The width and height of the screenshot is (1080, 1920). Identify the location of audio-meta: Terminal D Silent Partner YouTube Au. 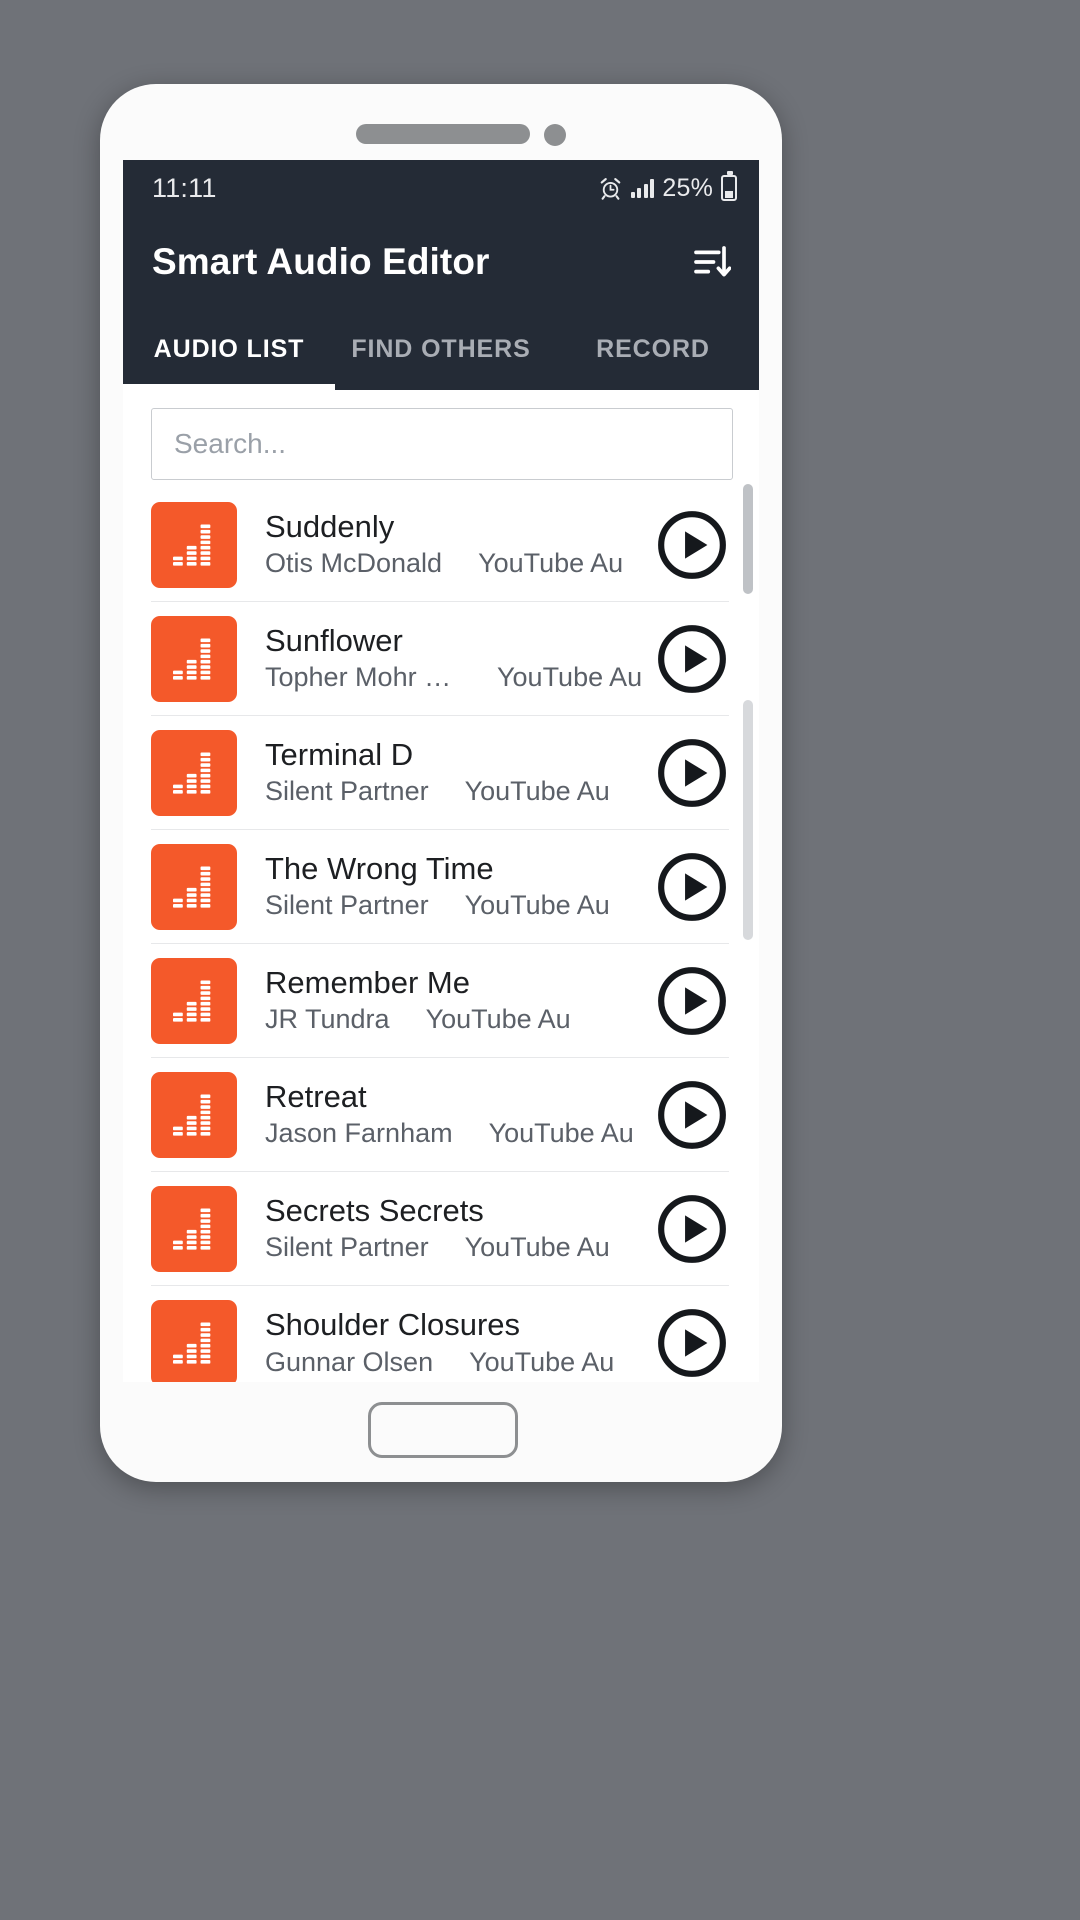
(441, 773).